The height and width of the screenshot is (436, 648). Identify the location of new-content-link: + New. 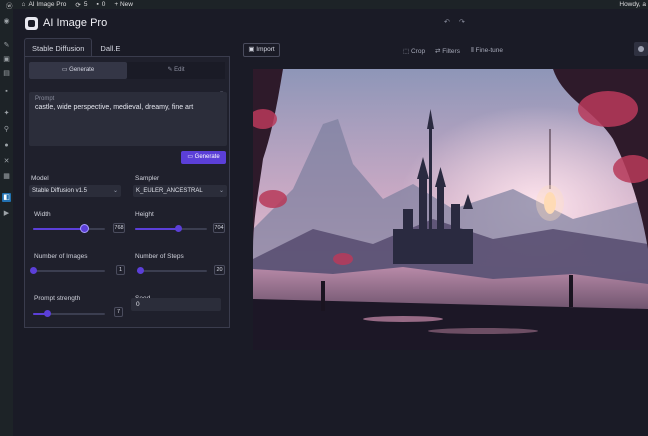
(122, 4).